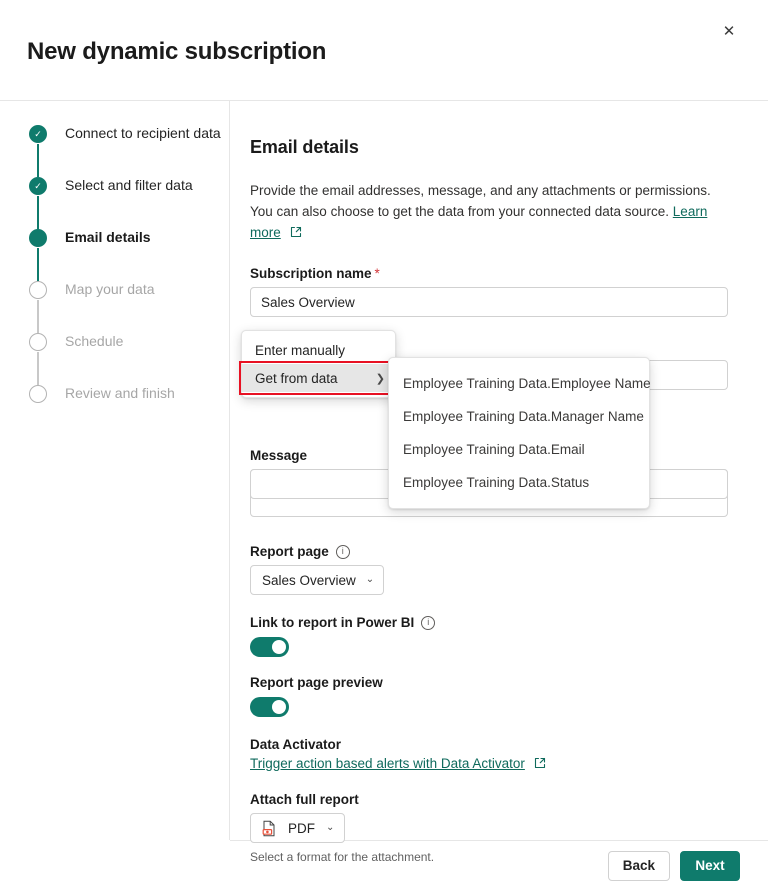  Describe the element at coordinates (494, 551) in the screenshot. I see `report-page-label: Report page i` at that location.